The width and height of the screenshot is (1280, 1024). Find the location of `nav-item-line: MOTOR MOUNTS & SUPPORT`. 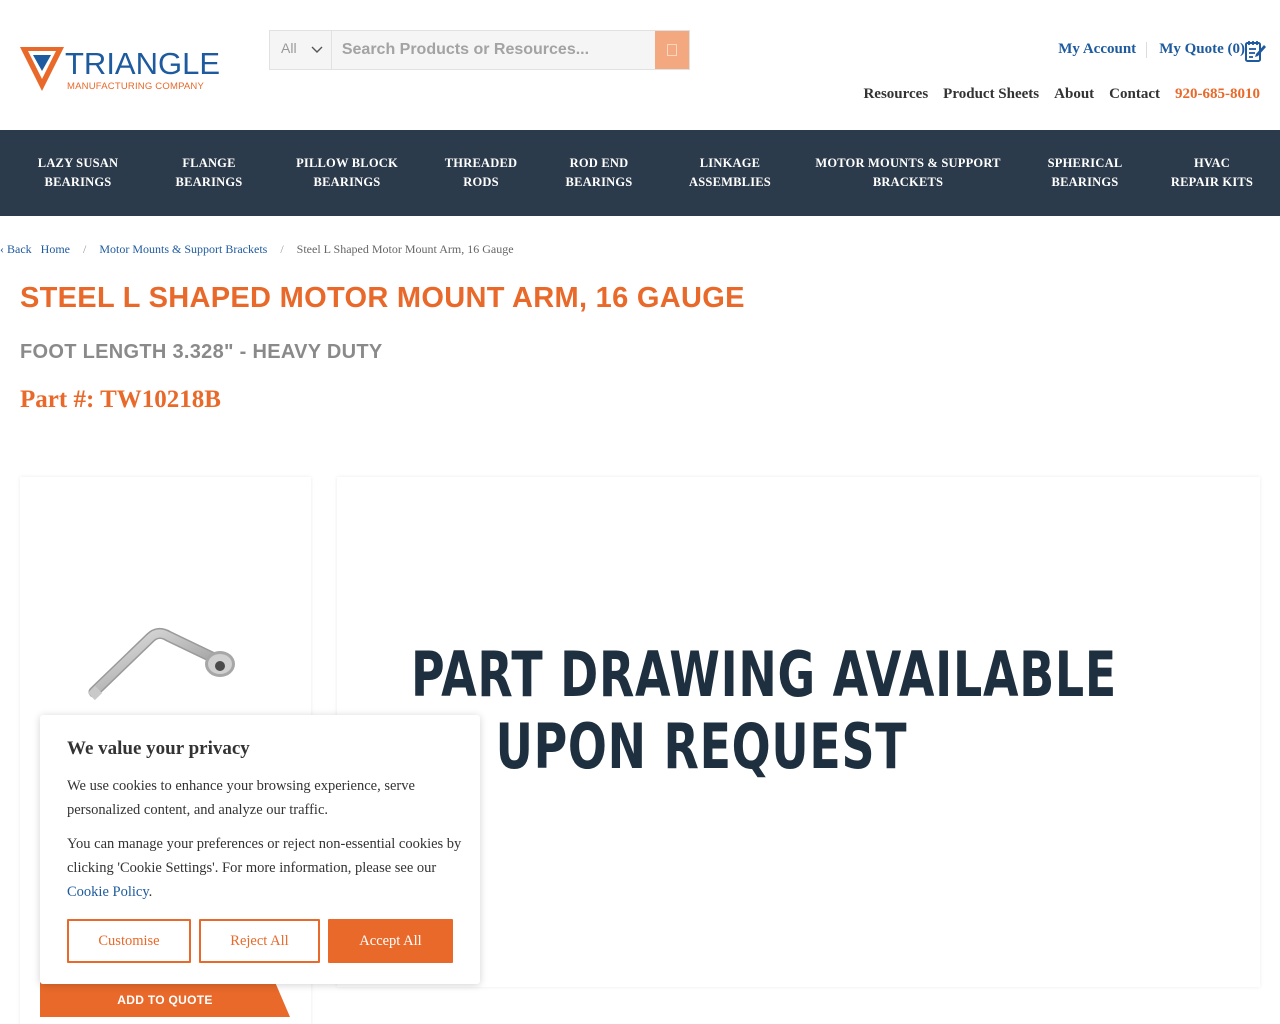

nav-item-line: MOTOR MOUNTS & SUPPORT is located at coordinates (908, 163).